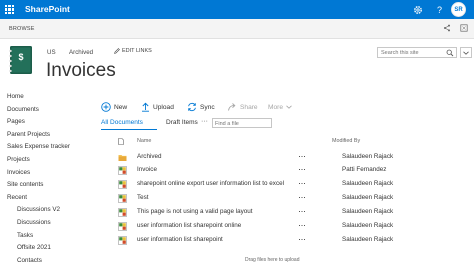  I want to click on nav-item-recent: Recent, so click(48, 198).